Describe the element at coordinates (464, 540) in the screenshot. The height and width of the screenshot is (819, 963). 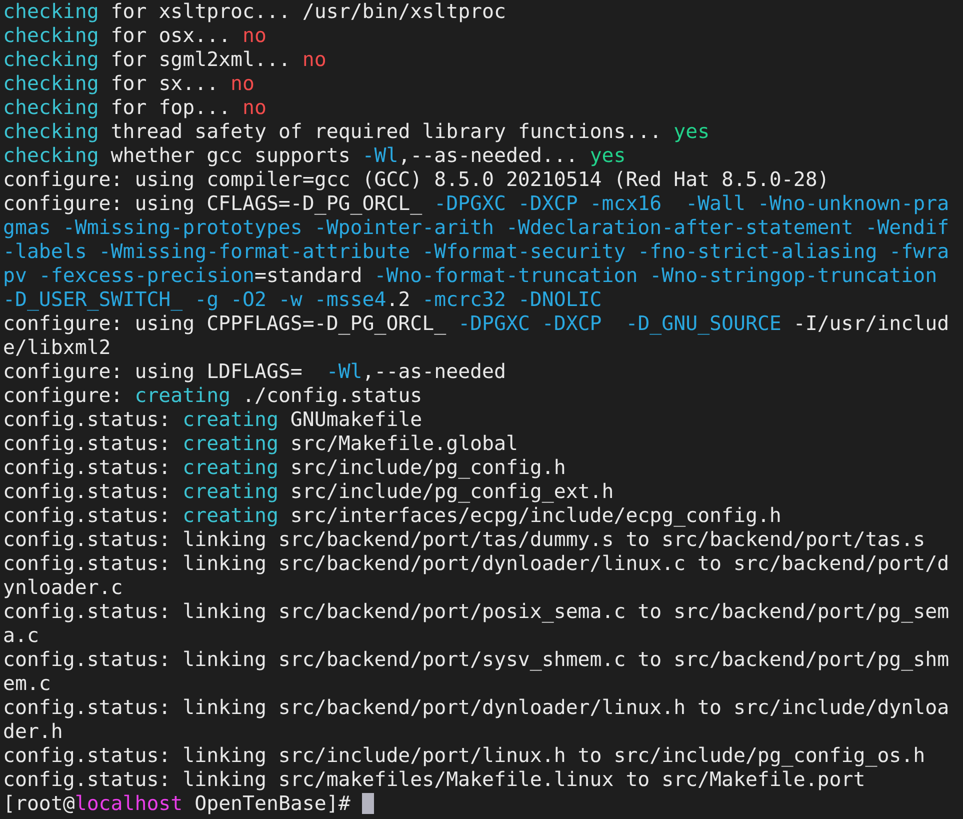
I see `terminal-line: config.status: linking src/backend/port/tas/dummy.s to src/backend/port/tas.s` at that location.